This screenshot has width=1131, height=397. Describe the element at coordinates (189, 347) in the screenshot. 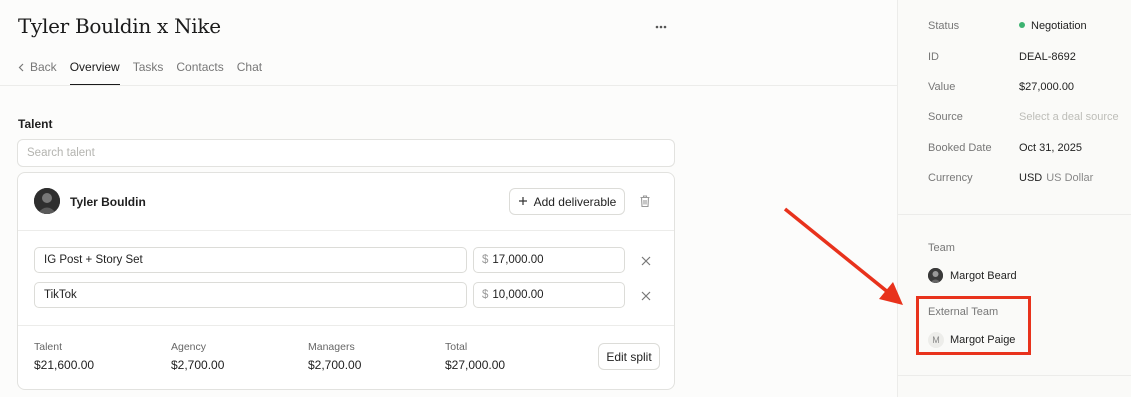

I see `split-label: Agency` at that location.